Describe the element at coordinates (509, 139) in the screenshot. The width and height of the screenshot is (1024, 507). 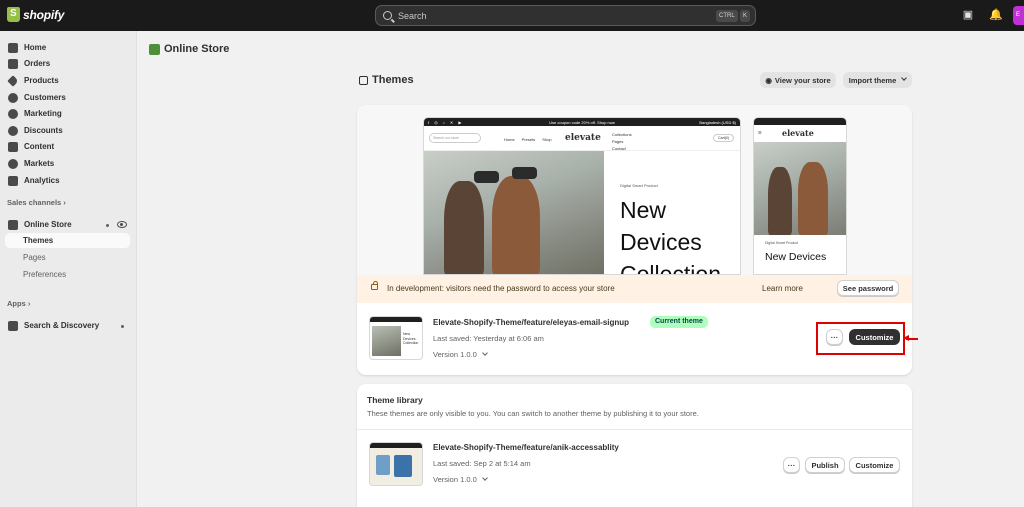
I see `preview-nav-home: Home` at that location.